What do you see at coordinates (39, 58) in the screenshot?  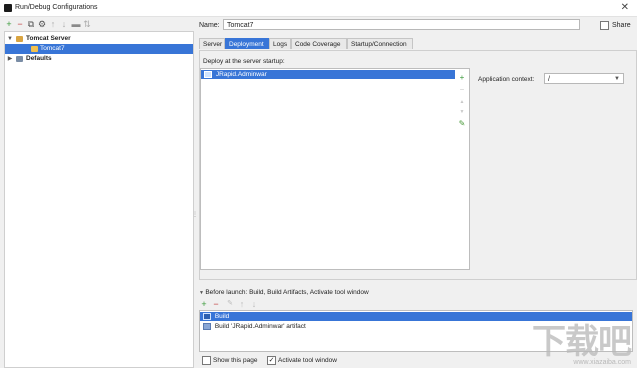 I see `tree-item-label: Defaults` at bounding box center [39, 58].